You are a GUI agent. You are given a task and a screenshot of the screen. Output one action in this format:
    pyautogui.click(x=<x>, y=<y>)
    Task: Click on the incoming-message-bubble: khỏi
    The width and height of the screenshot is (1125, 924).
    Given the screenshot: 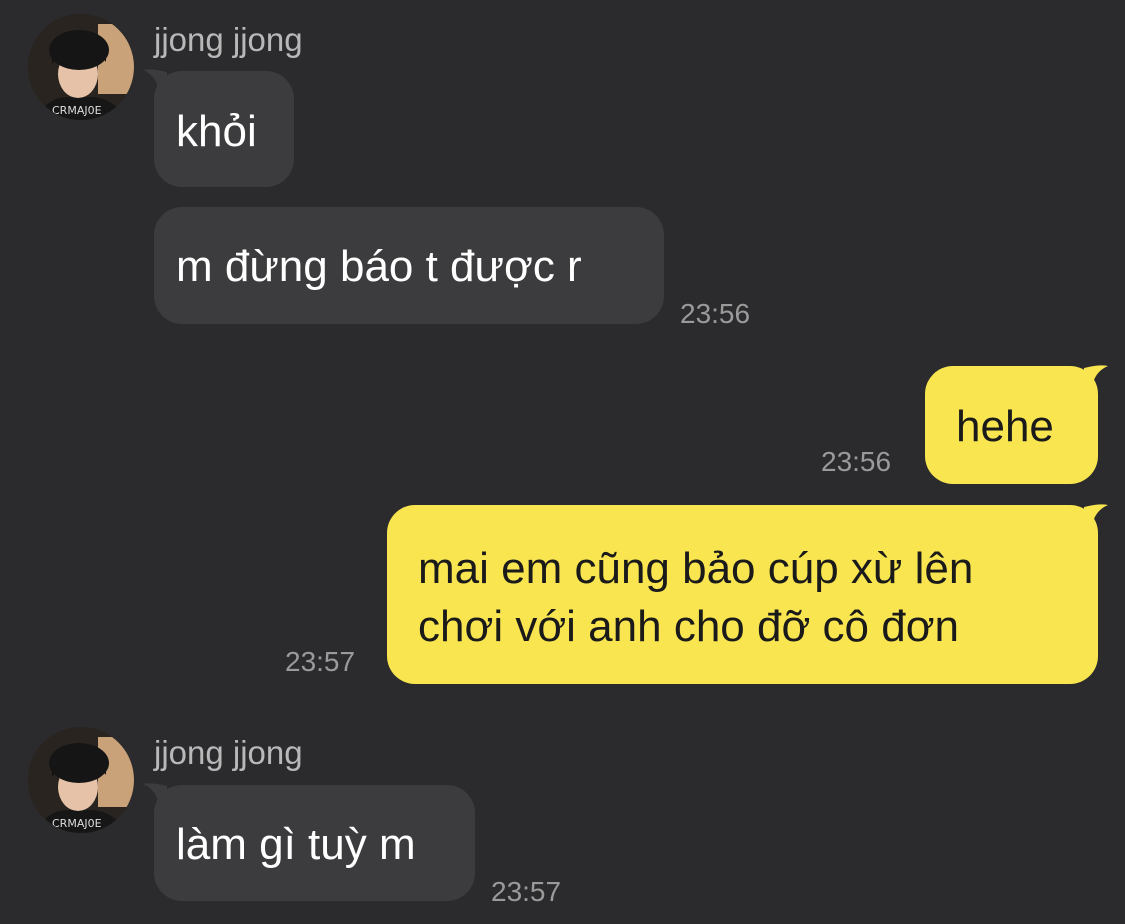 What is the action you would take?
    pyautogui.click(x=224, y=129)
    